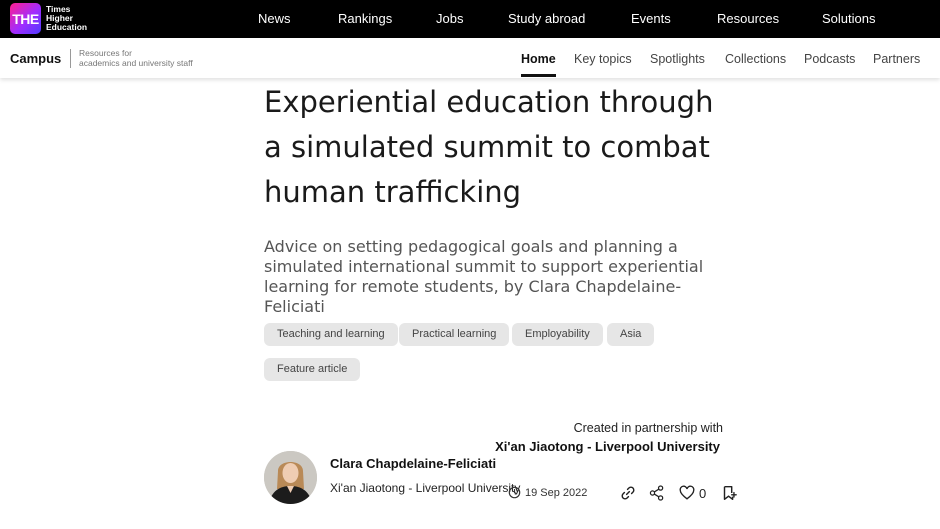 This screenshot has height=529, width=940. What do you see at coordinates (848, 18) in the screenshot?
I see `nav-solutions: Solutions` at bounding box center [848, 18].